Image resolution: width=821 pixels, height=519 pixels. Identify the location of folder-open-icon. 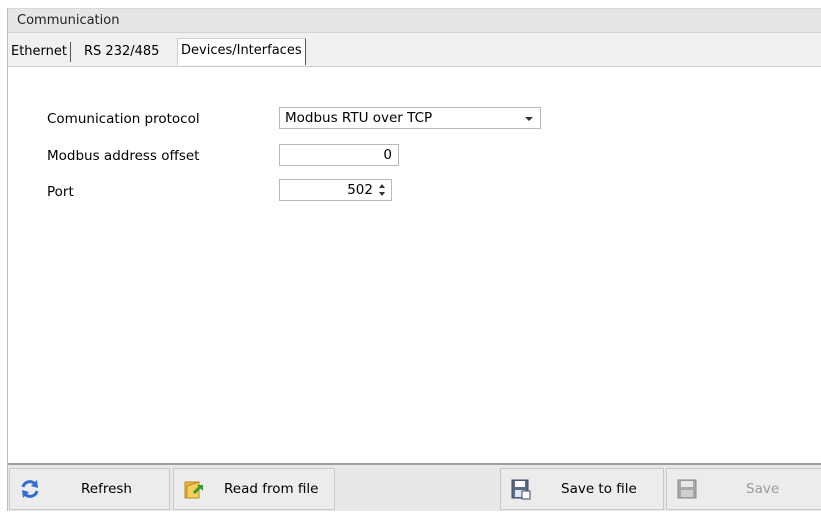
(193, 490).